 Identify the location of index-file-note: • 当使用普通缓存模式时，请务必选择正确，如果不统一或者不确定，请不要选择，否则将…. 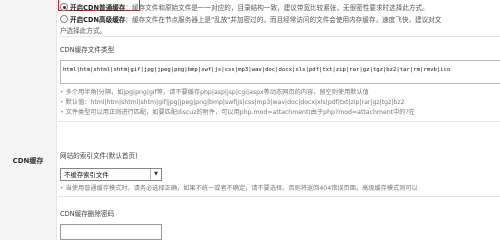
(239, 188).